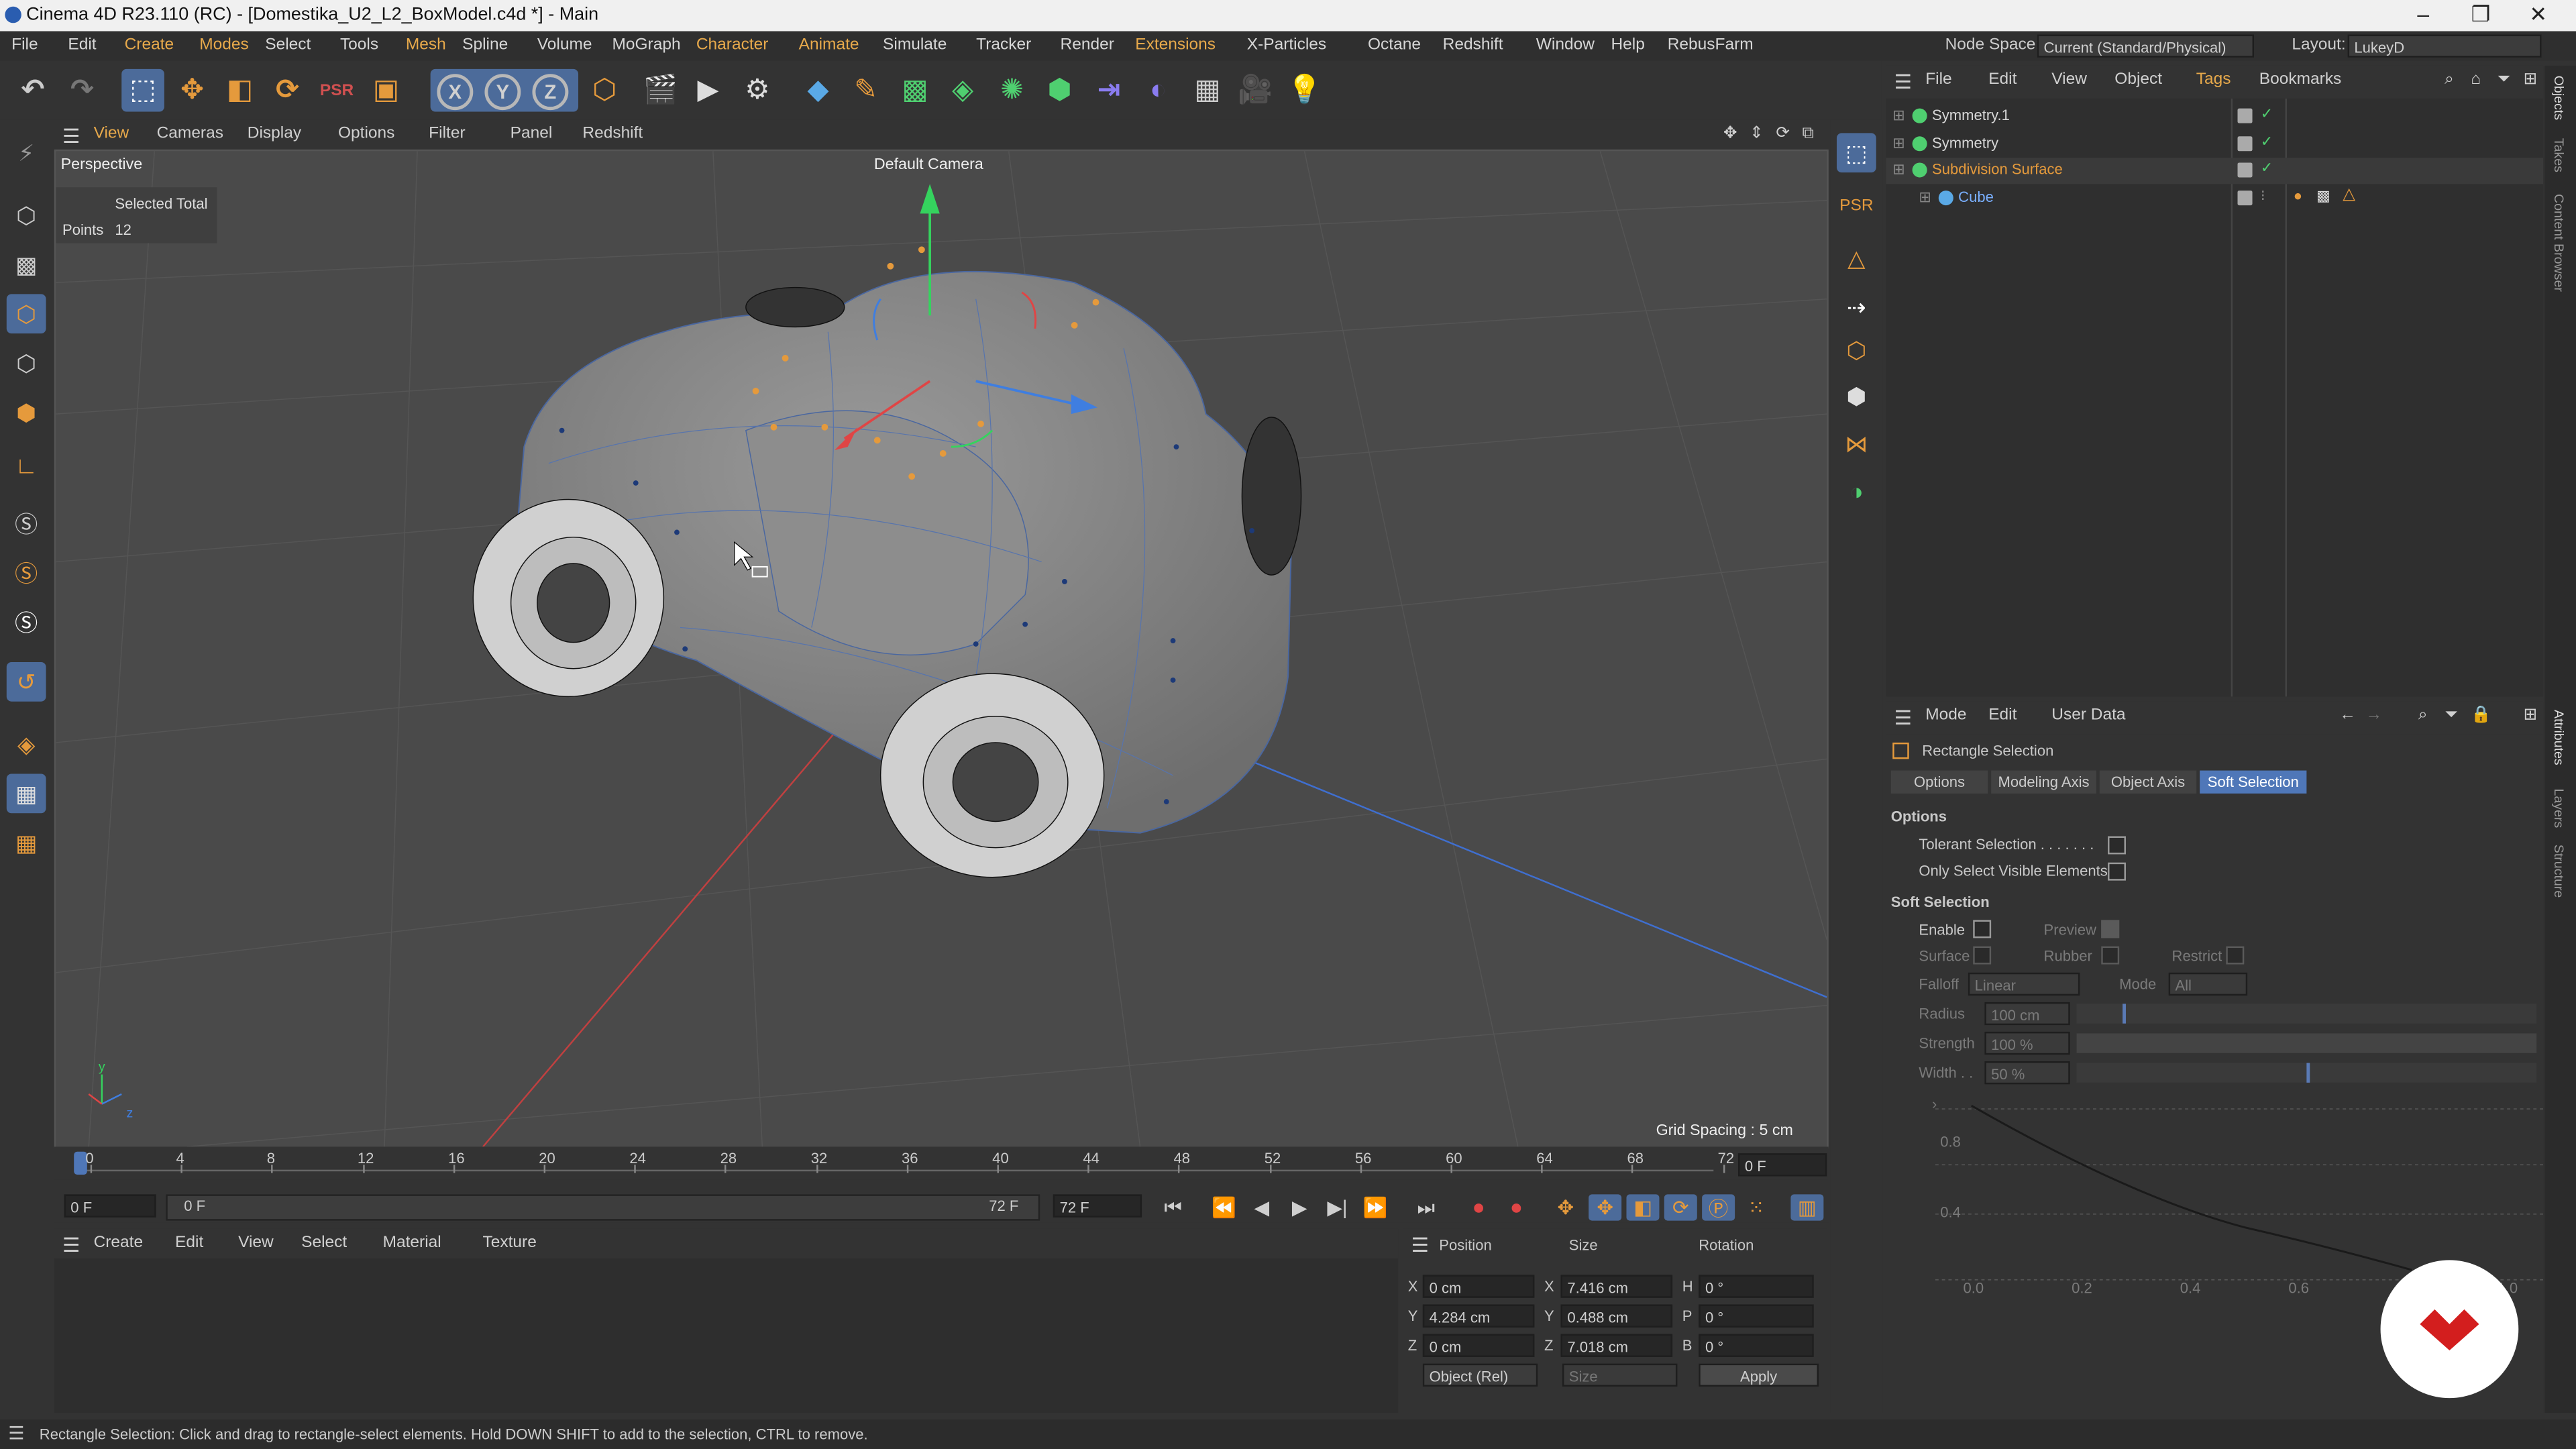  What do you see at coordinates (1782, 1165) in the screenshot?
I see `current-frame-field: 0 F` at bounding box center [1782, 1165].